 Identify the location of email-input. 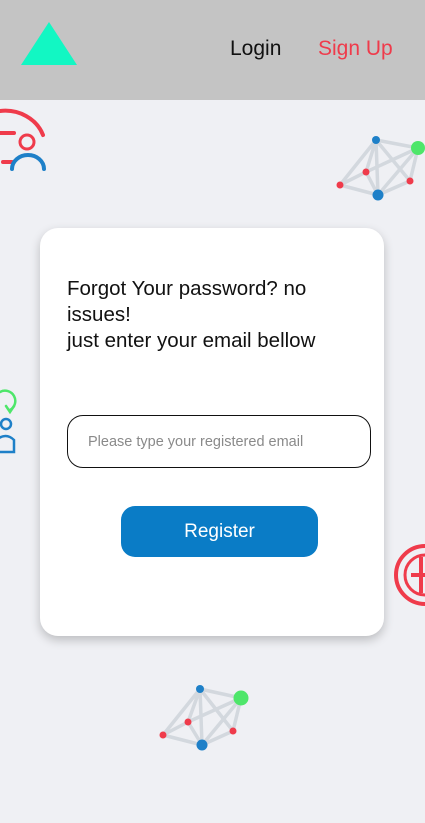
(219, 441).